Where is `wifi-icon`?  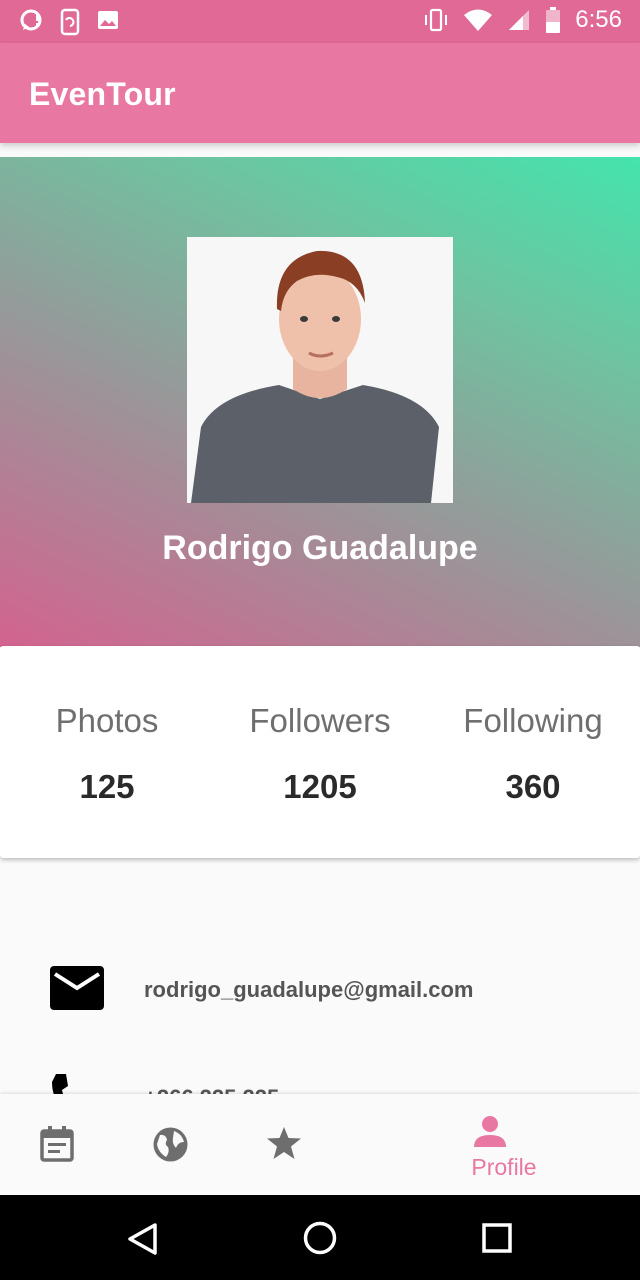
wifi-icon is located at coordinates (478, 20).